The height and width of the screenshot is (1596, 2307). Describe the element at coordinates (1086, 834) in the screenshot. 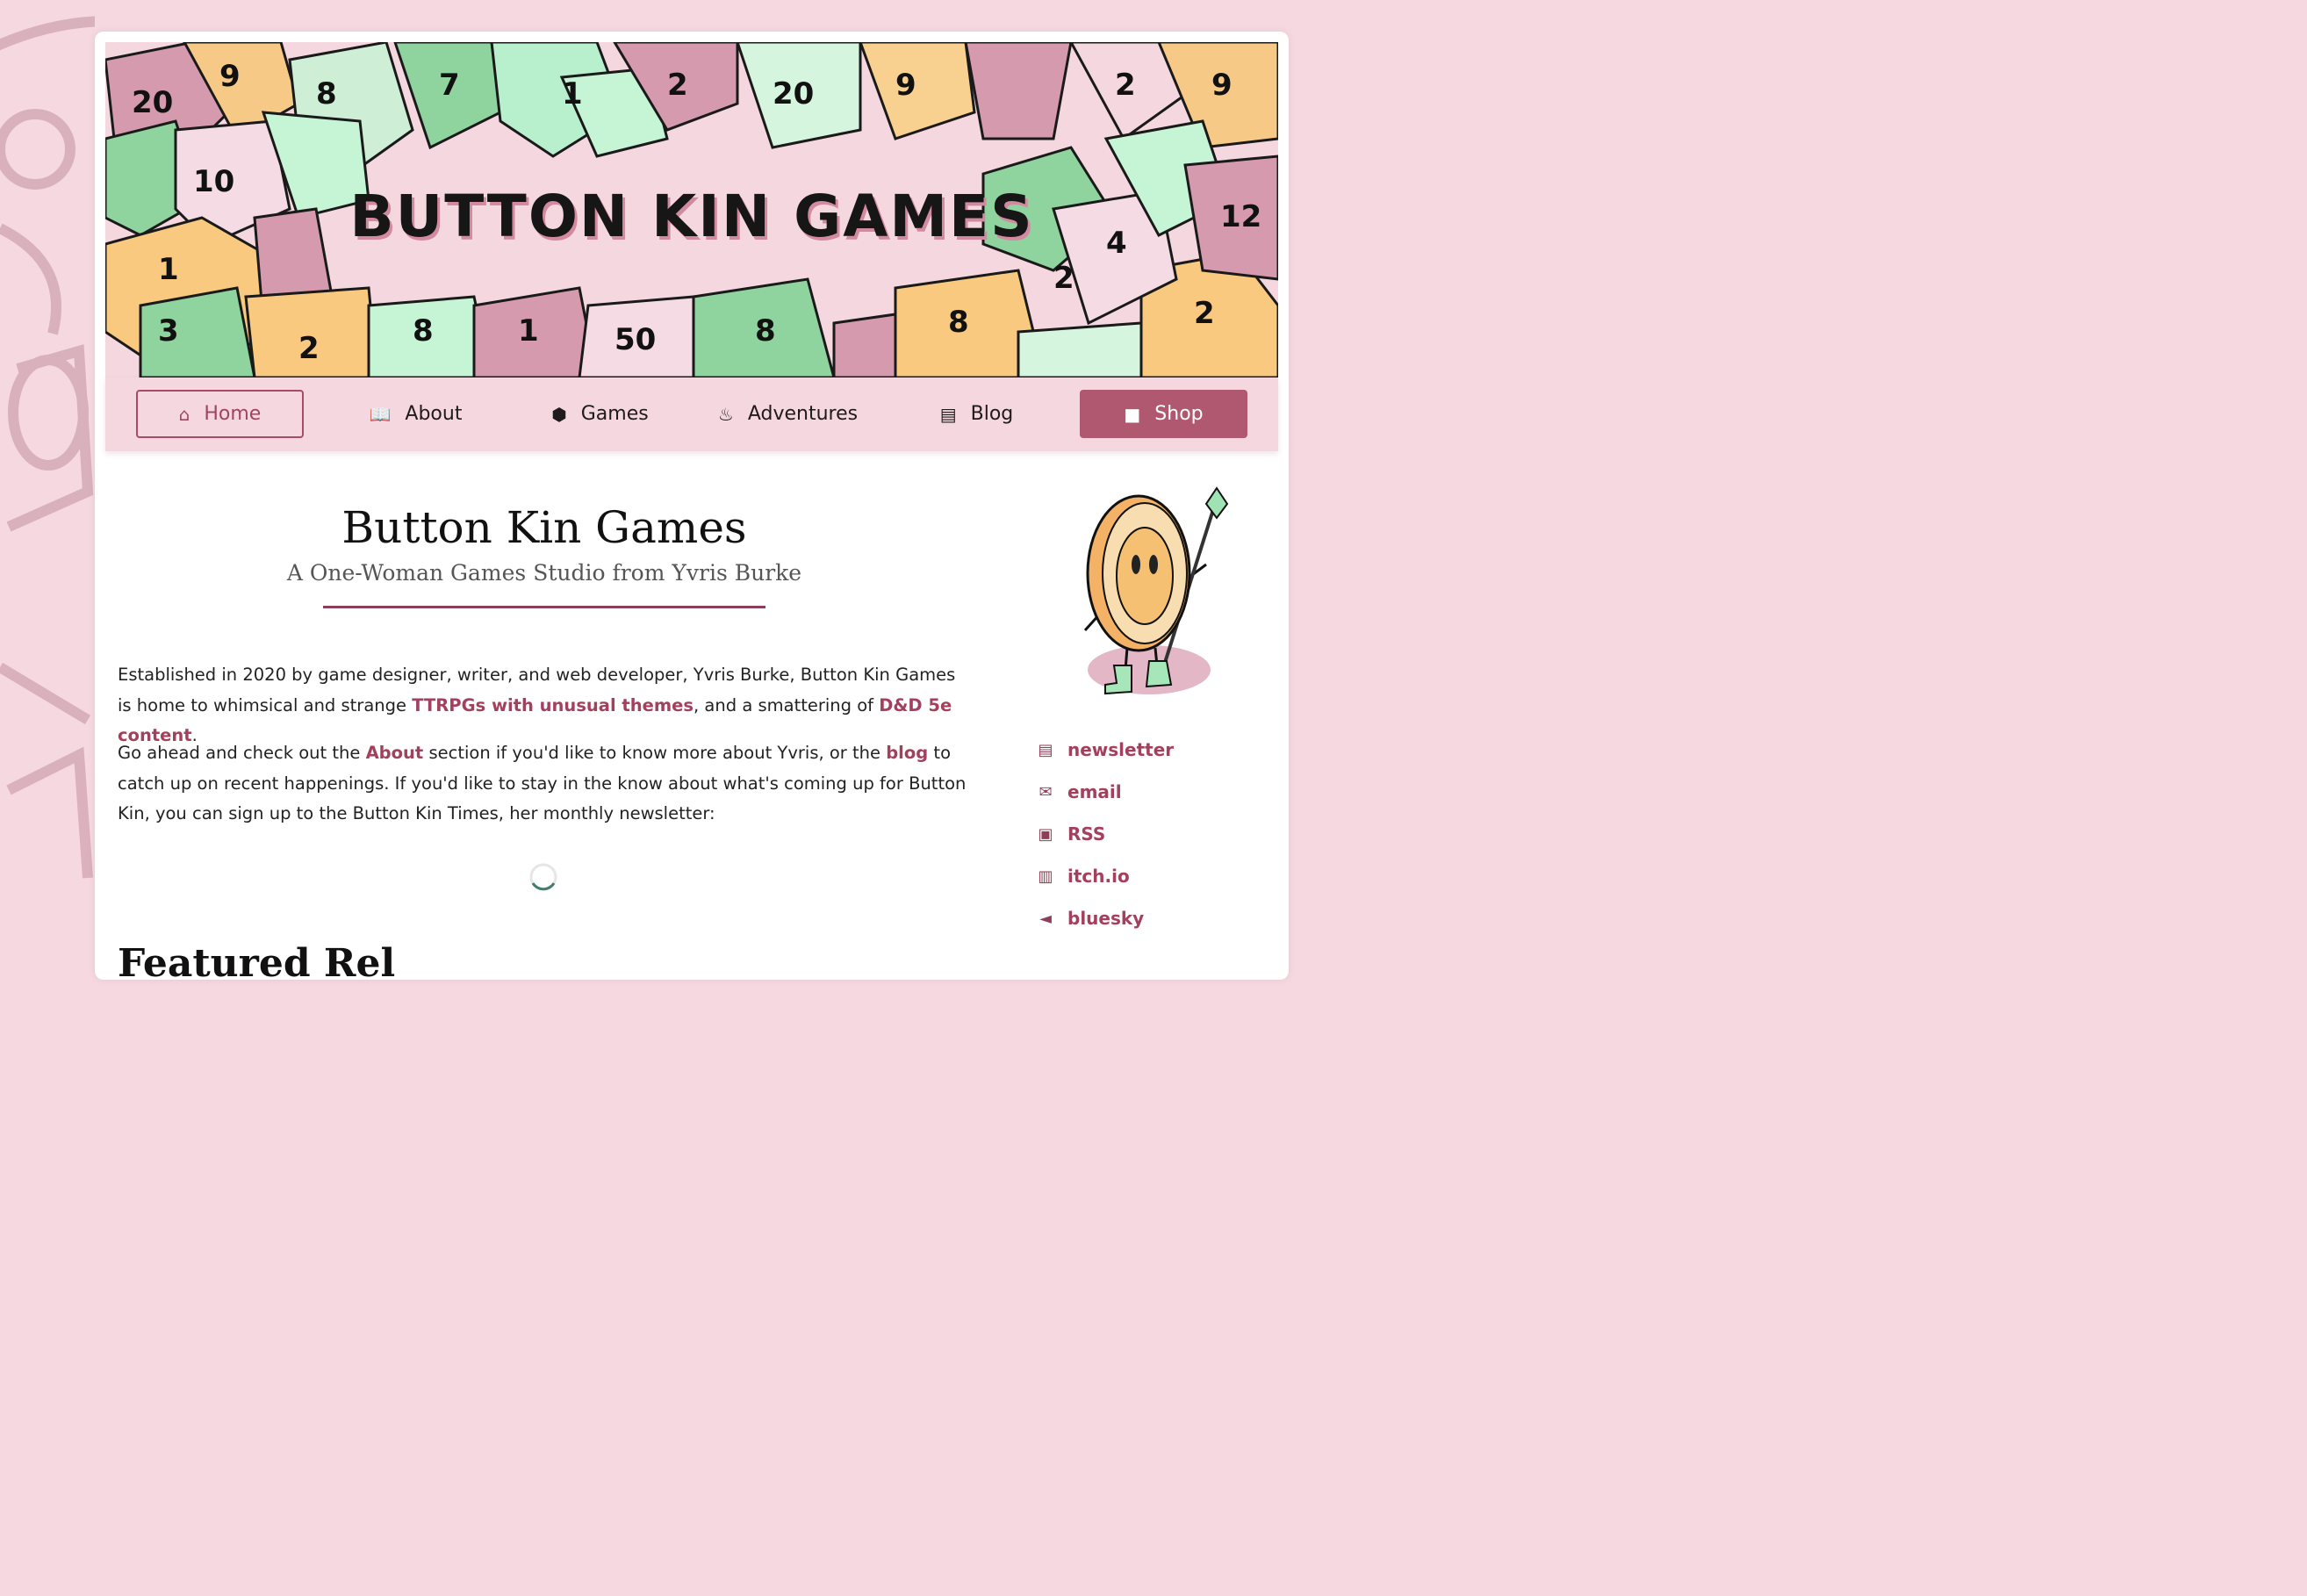

I see `link-label: RSS` at that location.